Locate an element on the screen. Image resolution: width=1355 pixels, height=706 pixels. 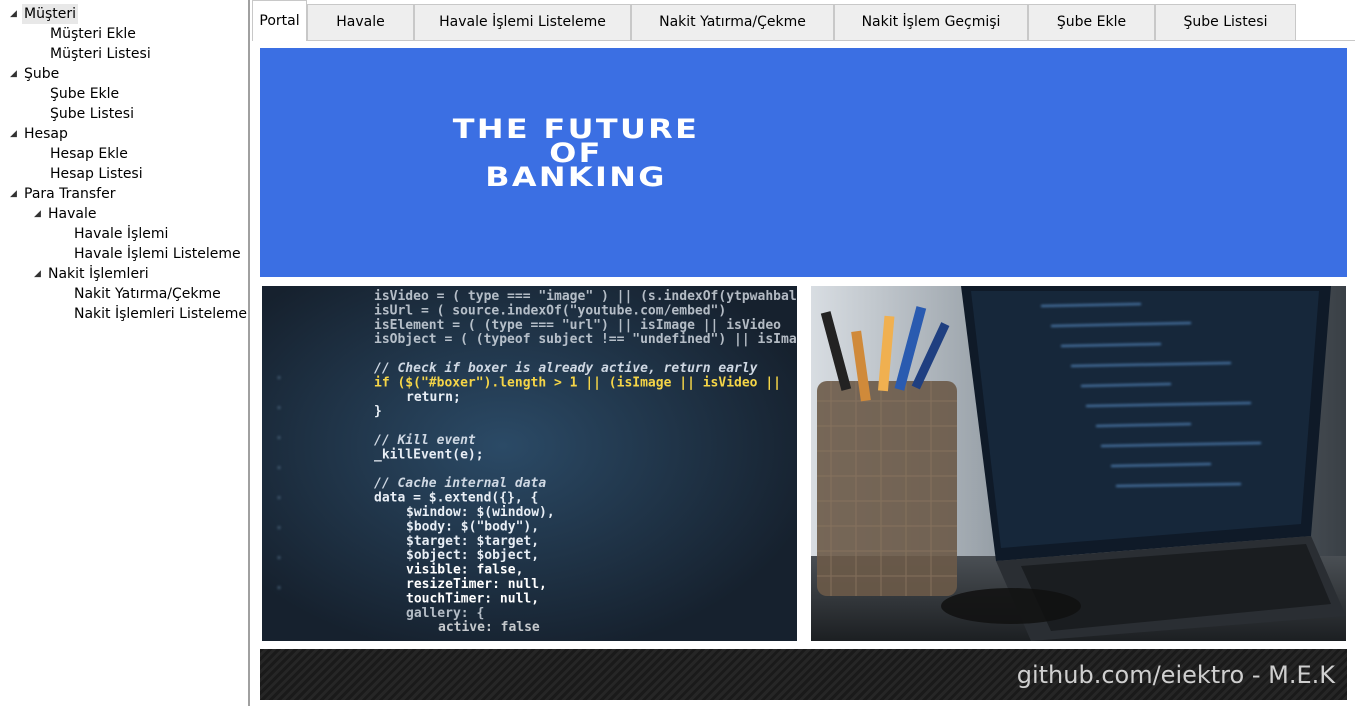
code-line: // Kill event is located at coordinates (425, 440).